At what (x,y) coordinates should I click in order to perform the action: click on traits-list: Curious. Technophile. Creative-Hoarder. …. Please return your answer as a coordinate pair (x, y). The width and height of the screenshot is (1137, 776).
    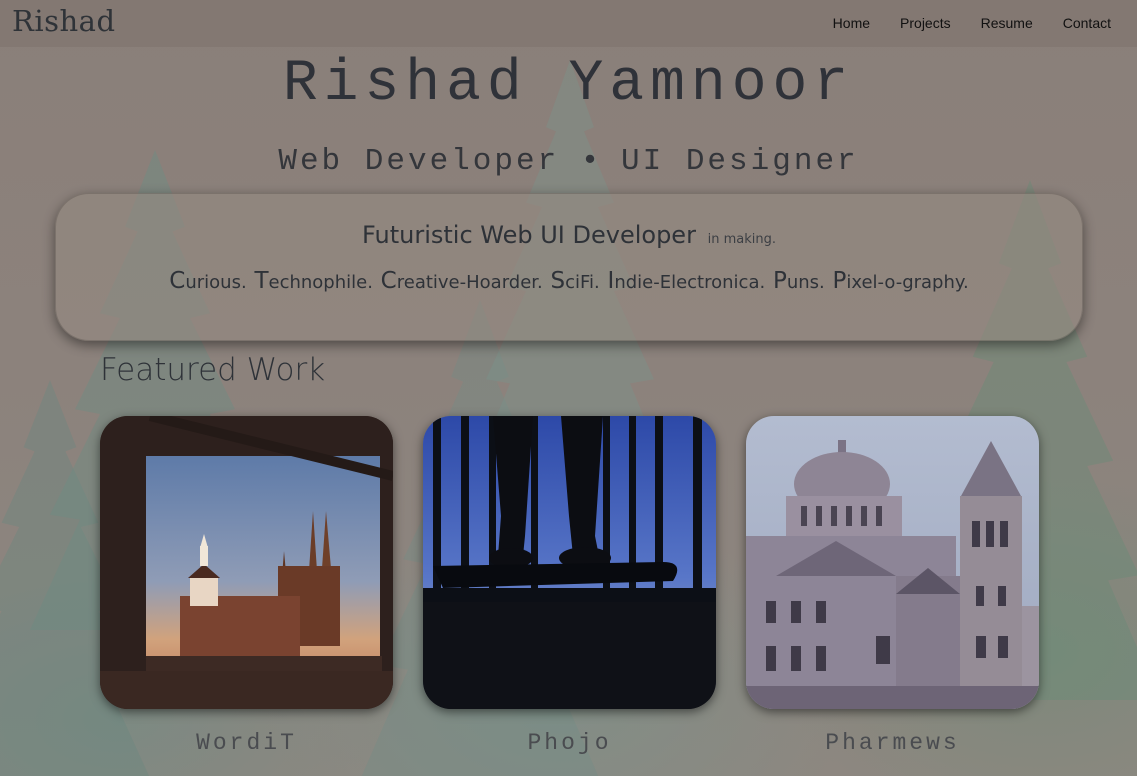
    Looking at the image, I should click on (569, 281).